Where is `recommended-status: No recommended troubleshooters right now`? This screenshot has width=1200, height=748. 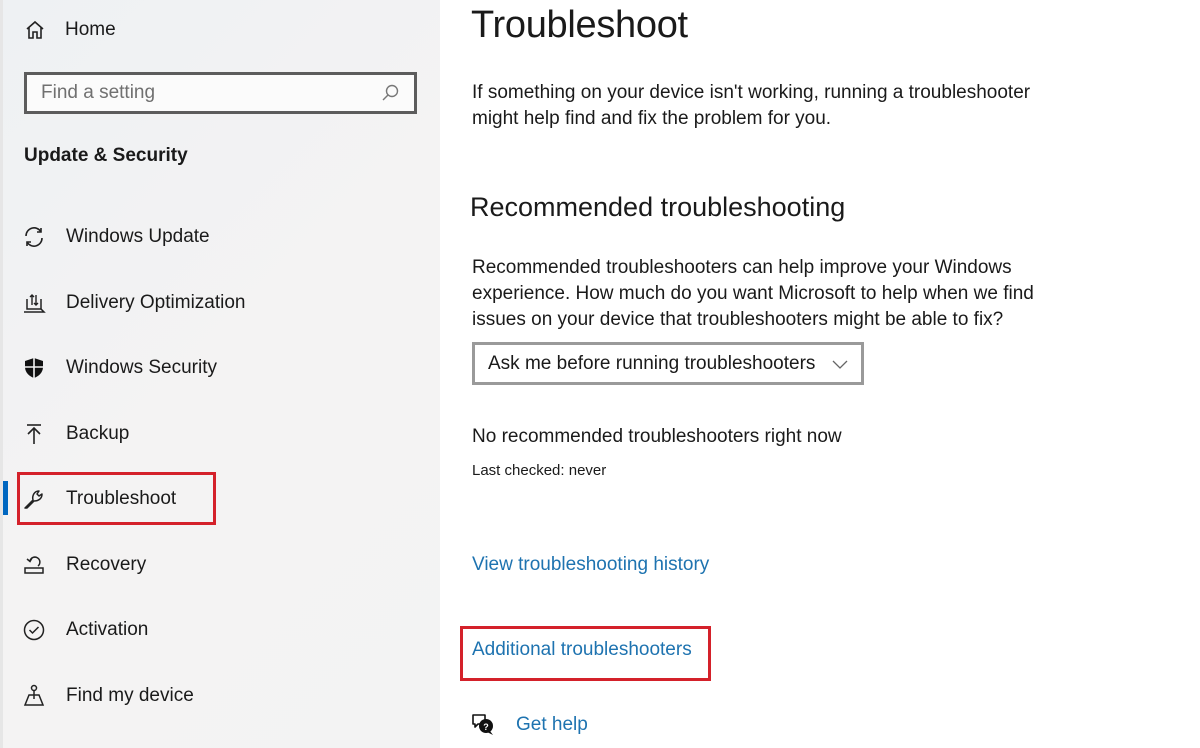 recommended-status: No recommended troubleshooters right now is located at coordinates (657, 436).